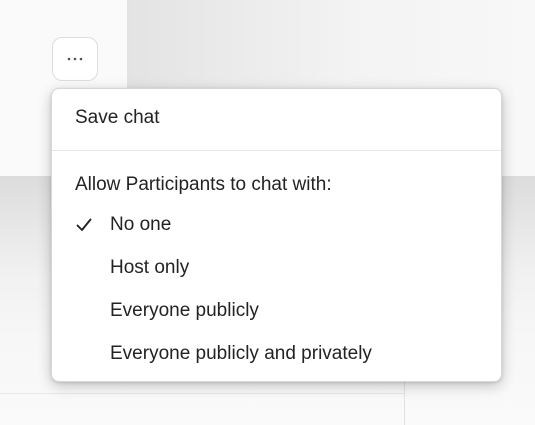 This screenshot has width=535, height=425. What do you see at coordinates (117, 118) in the screenshot?
I see `save-chat-menu-item: Save chat` at bounding box center [117, 118].